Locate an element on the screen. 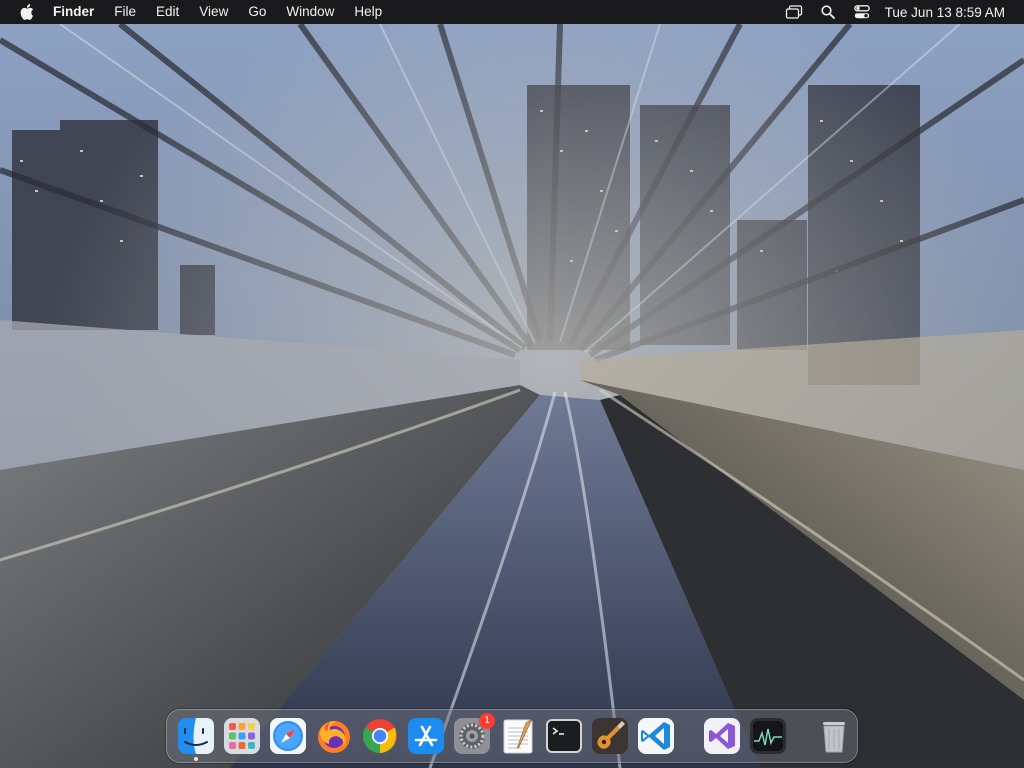  dock-textedit is located at coordinates (518, 736).